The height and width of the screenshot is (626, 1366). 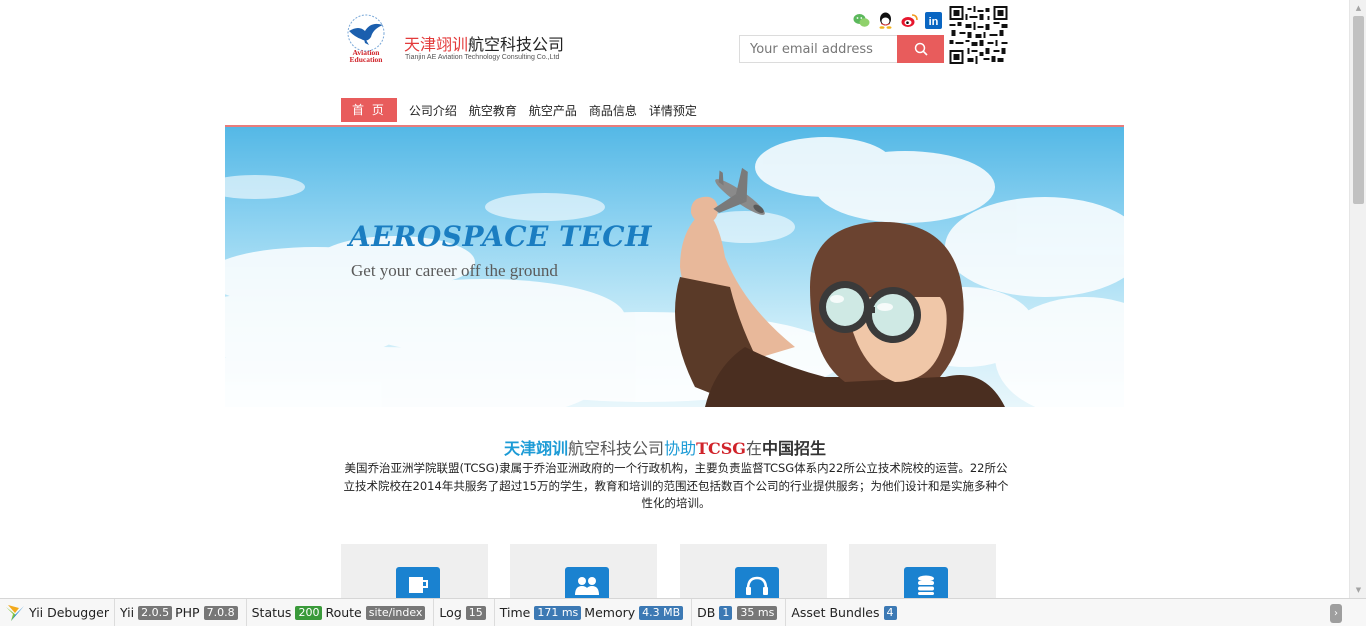 I want to click on intro-title-part: TCSG, so click(x=721, y=448).